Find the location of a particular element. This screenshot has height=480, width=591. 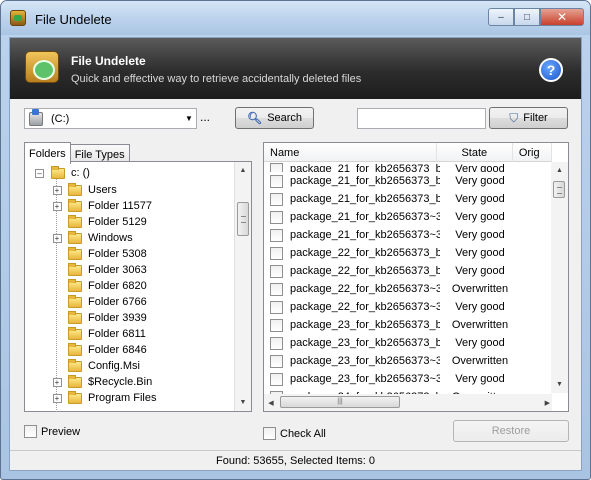

maximize-button: □ is located at coordinates (527, 17).